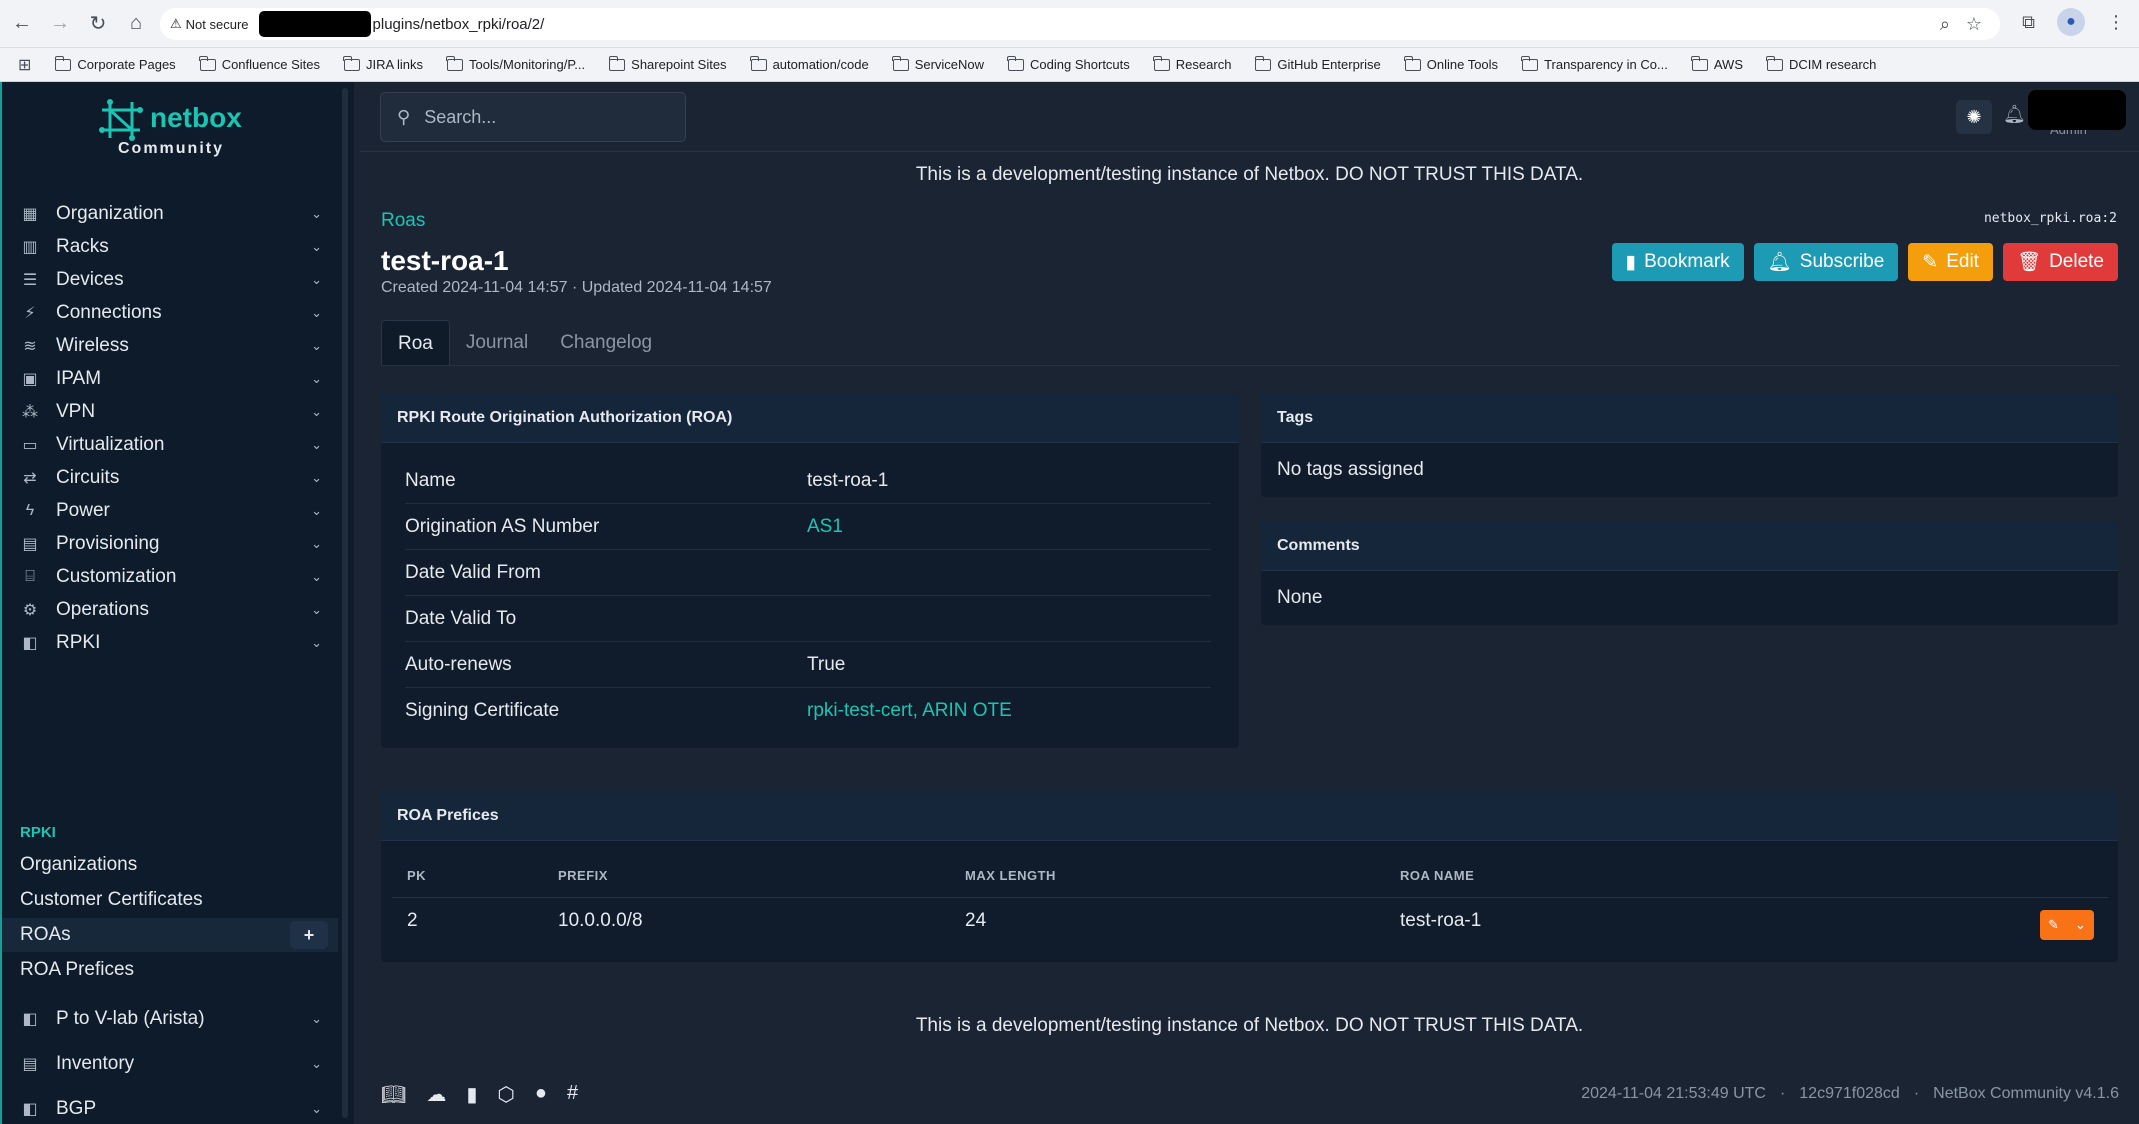 This screenshot has height=1124, width=2139. What do you see at coordinates (170, 1064) in the screenshot?
I see `menu-inventory: ▤ Inventory ⌄` at bounding box center [170, 1064].